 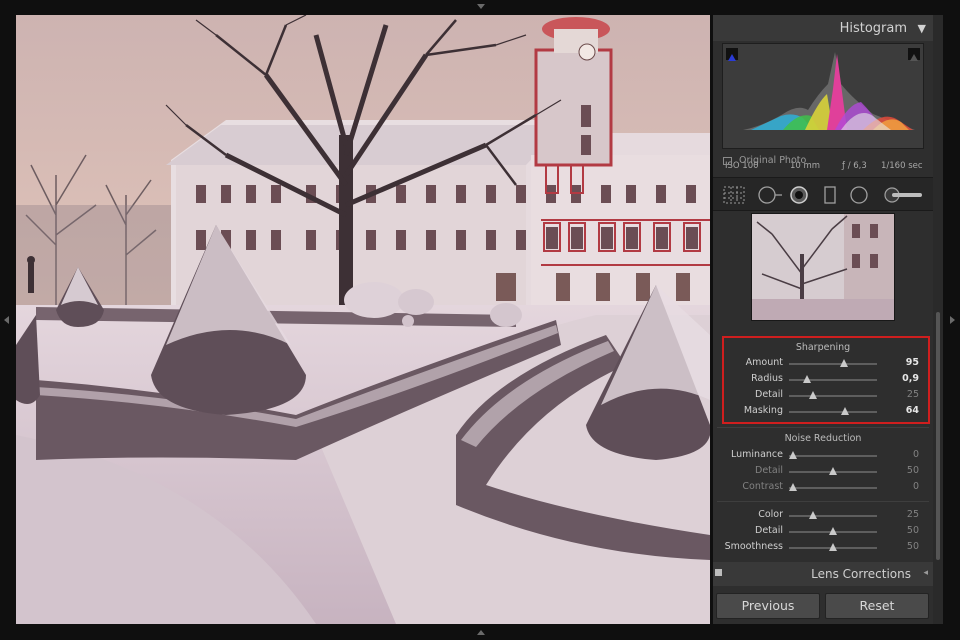 What do you see at coordinates (770, 514) in the screenshot?
I see `slider-label: Color` at bounding box center [770, 514].